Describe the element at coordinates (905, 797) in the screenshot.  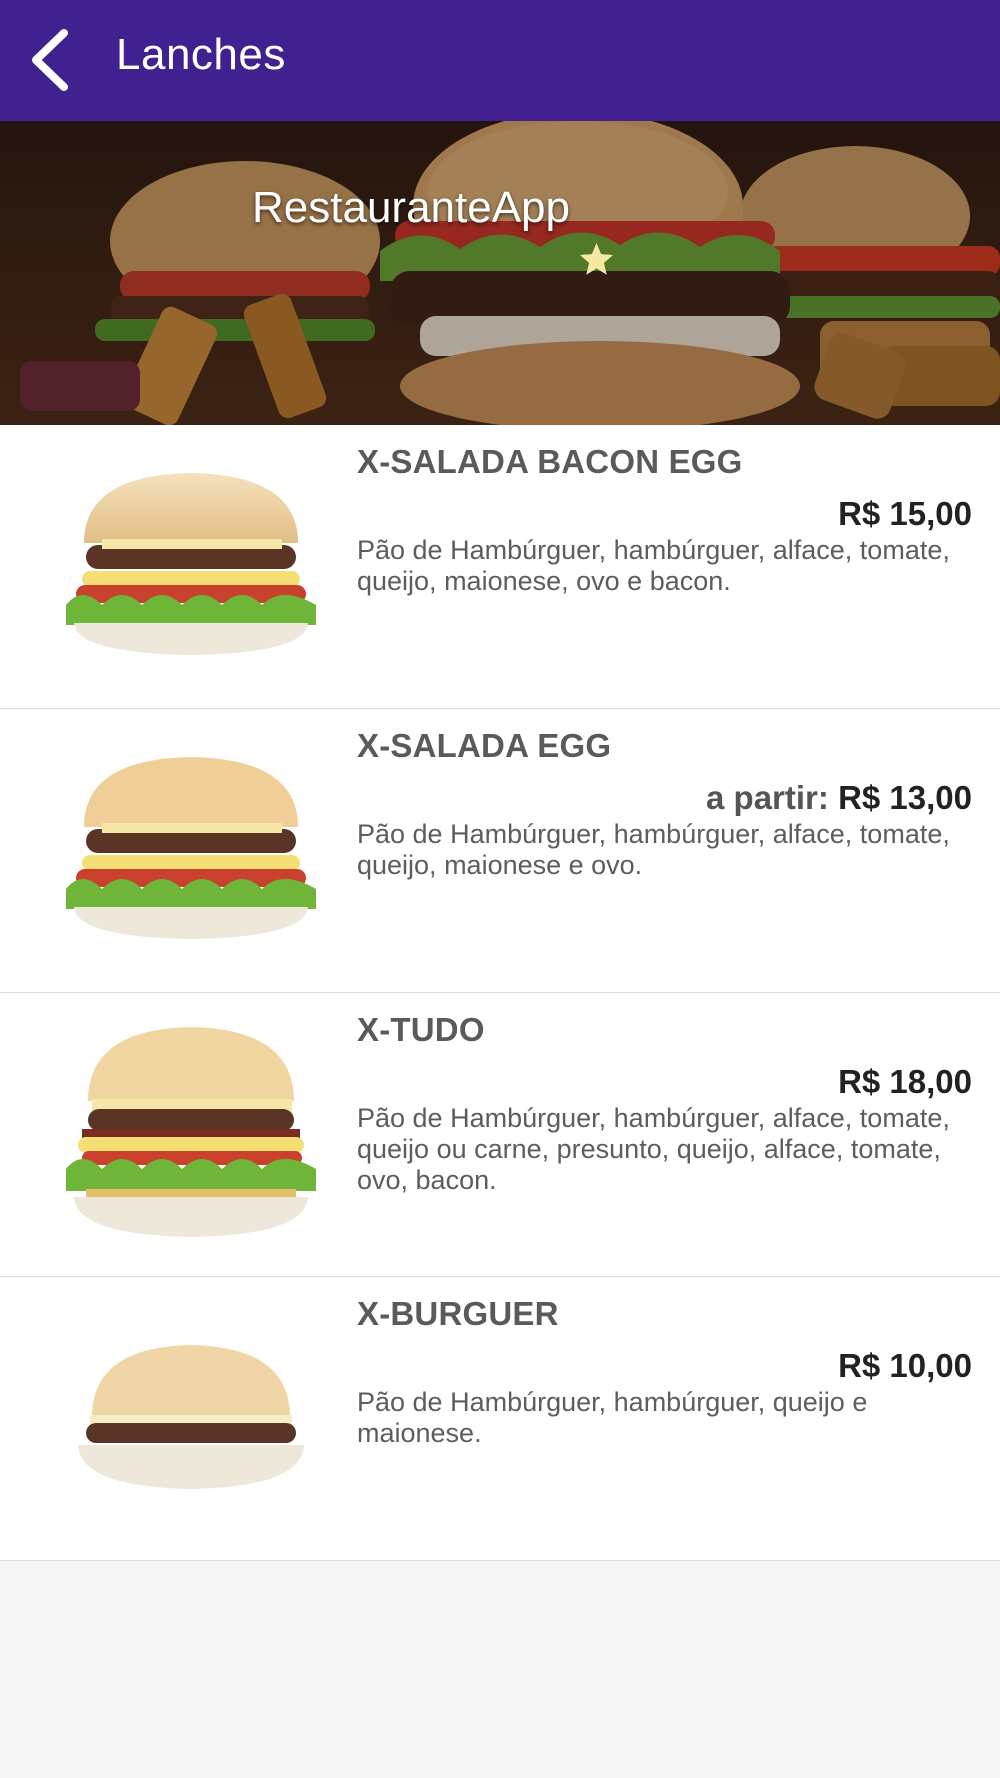
I see `price-value: R$ 13,00` at that location.